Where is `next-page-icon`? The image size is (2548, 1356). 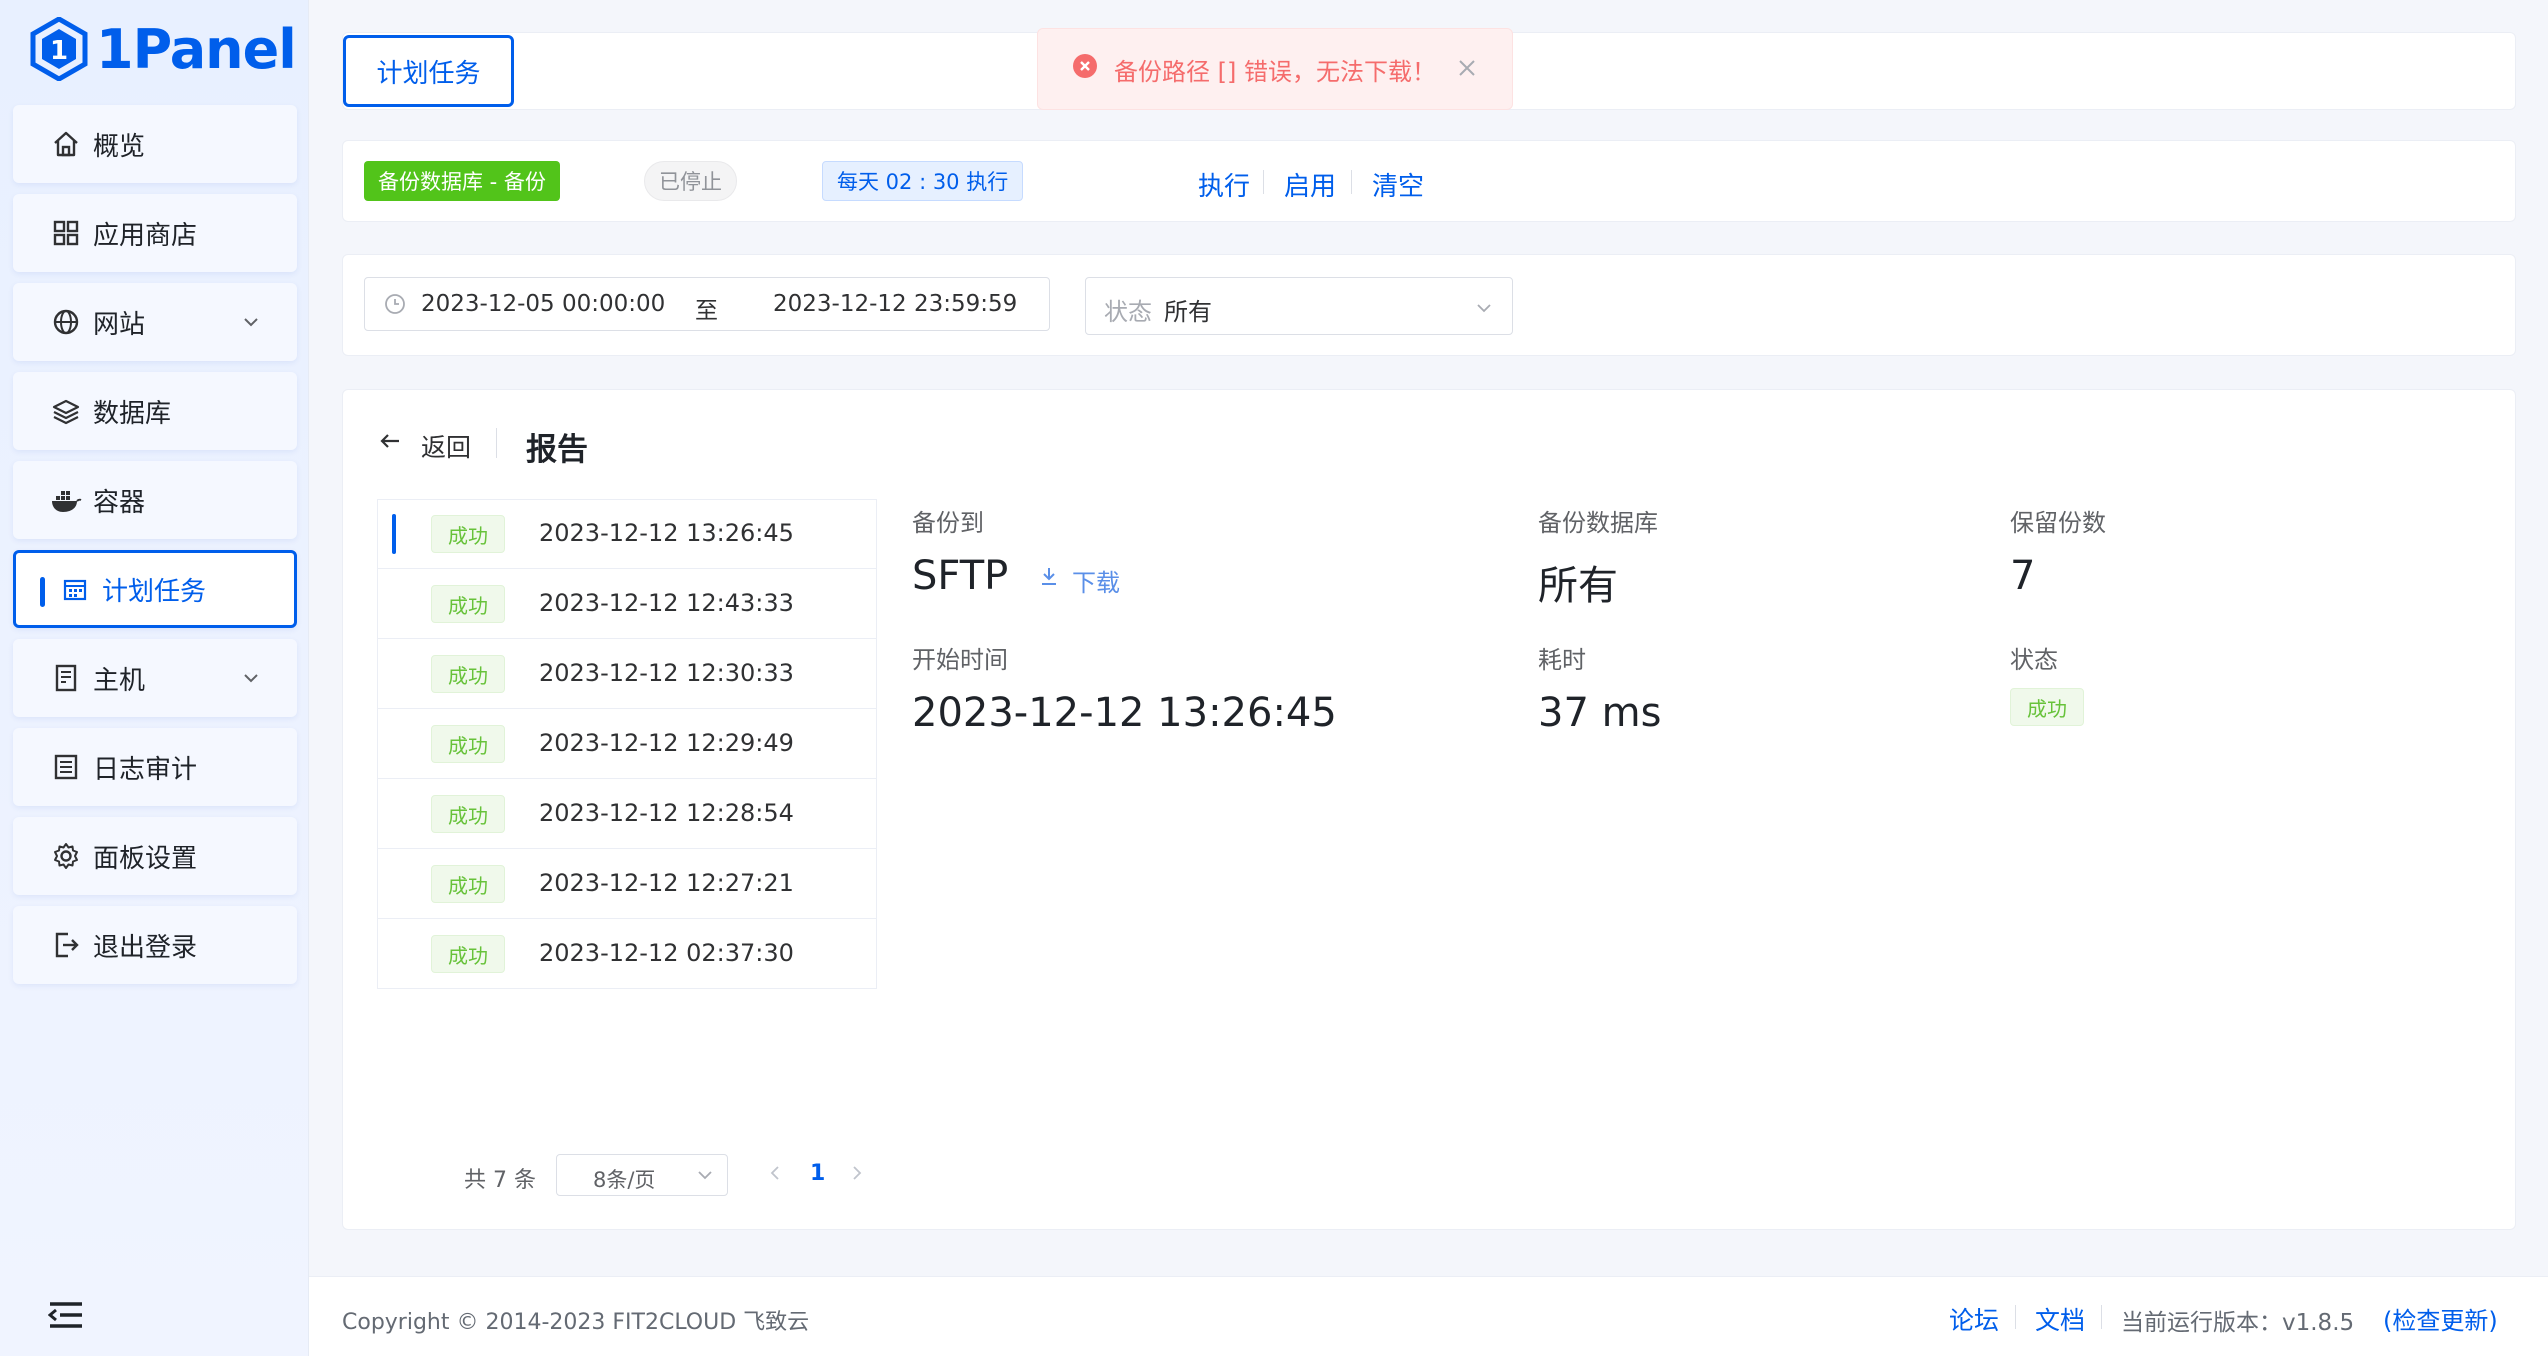
next-page-icon is located at coordinates (857, 1175).